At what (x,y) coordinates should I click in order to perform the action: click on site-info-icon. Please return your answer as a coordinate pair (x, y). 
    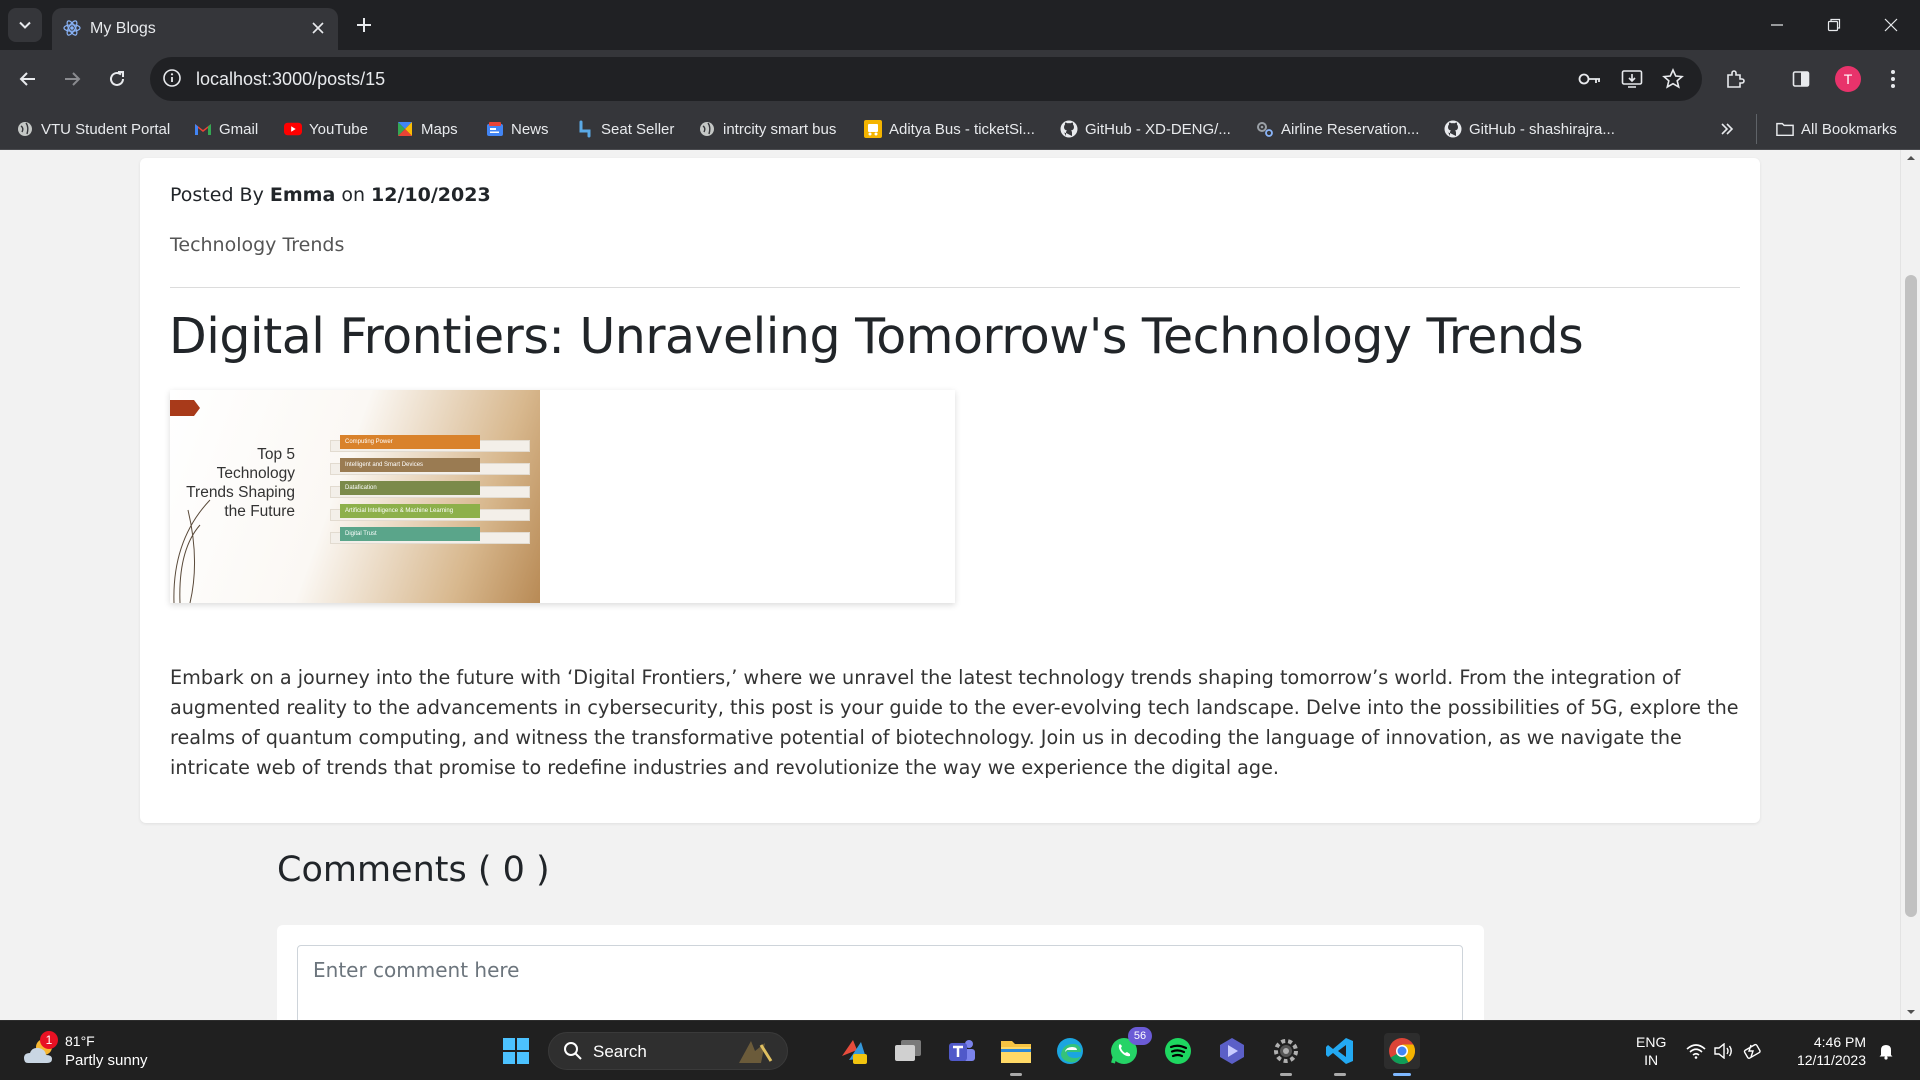
    Looking at the image, I should click on (172, 78).